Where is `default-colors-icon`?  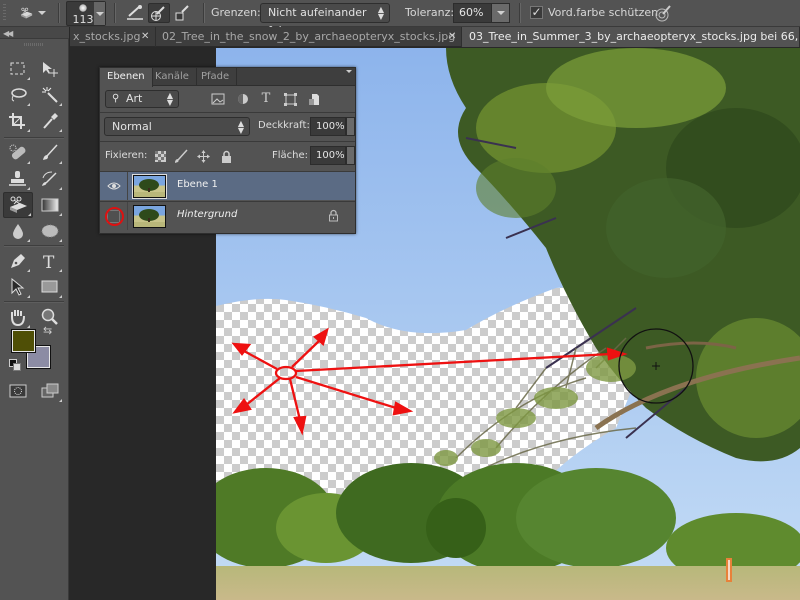 default-colors-icon is located at coordinates (15, 366).